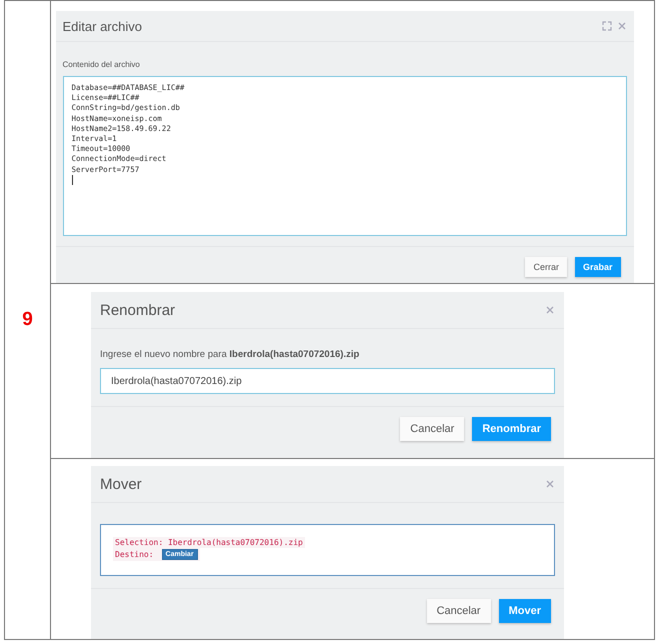  Describe the element at coordinates (121, 484) in the screenshot. I see `dialog-title: Mover` at that location.